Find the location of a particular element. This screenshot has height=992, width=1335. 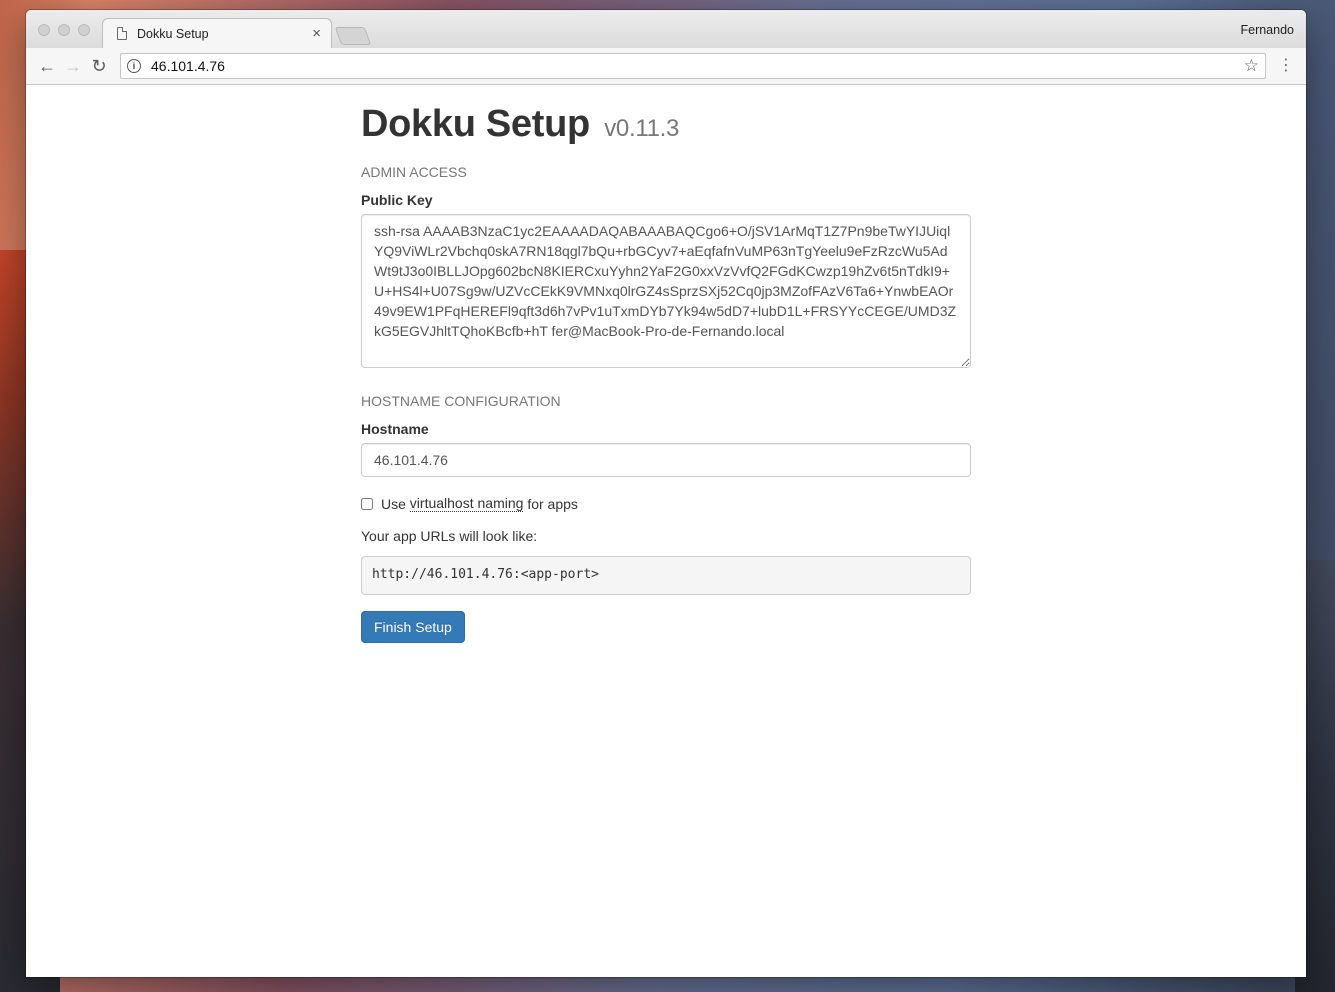

vhost-checkbox is located at coordinates (367, 503).